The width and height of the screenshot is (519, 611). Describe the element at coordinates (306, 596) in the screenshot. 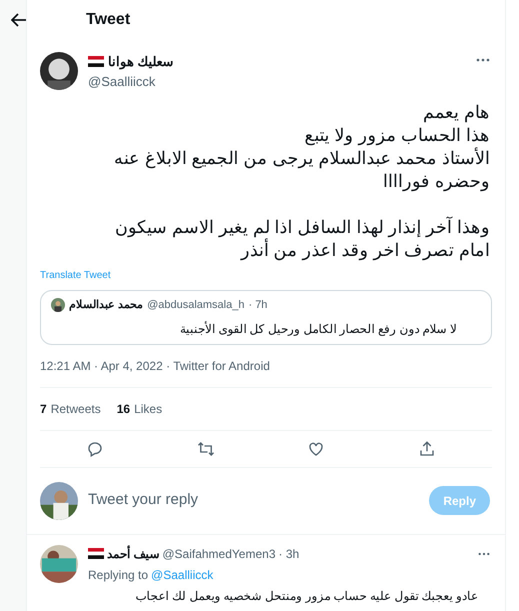

I see `reply-text: عادو يعجبك تقول عليه حساب مزور ومنتحل شخصيه ويعمل لك اعجاب` at that location.